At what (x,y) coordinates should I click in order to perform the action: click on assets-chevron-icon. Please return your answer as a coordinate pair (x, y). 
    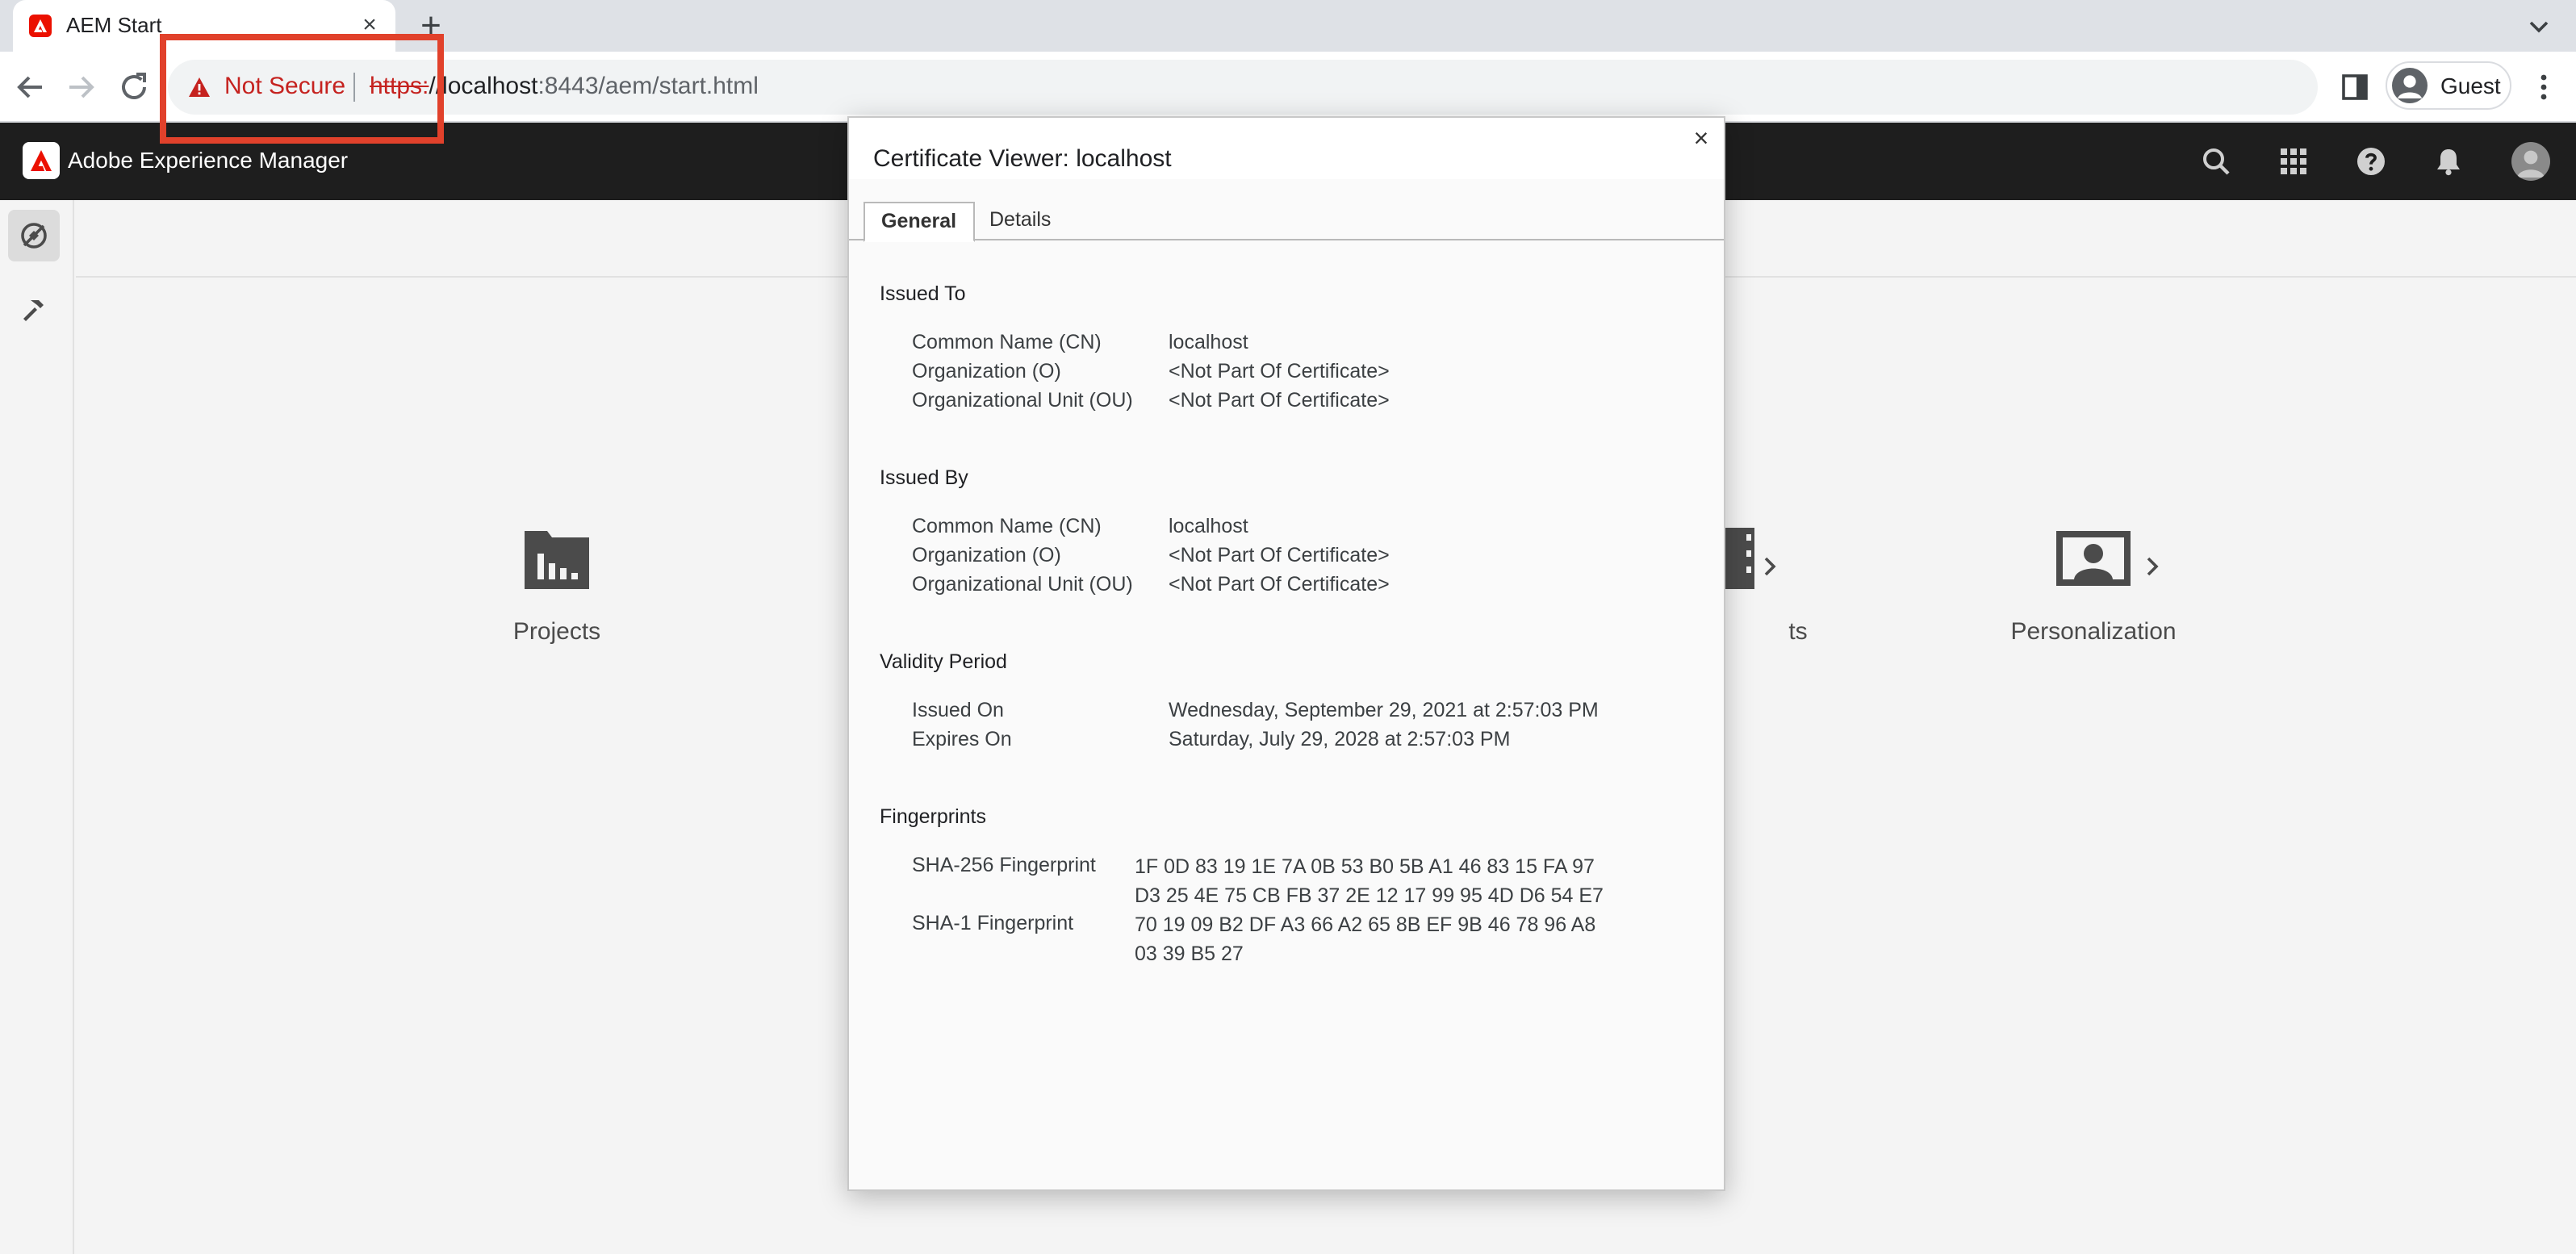
    Looking at the image, I should click on (1770, 566).